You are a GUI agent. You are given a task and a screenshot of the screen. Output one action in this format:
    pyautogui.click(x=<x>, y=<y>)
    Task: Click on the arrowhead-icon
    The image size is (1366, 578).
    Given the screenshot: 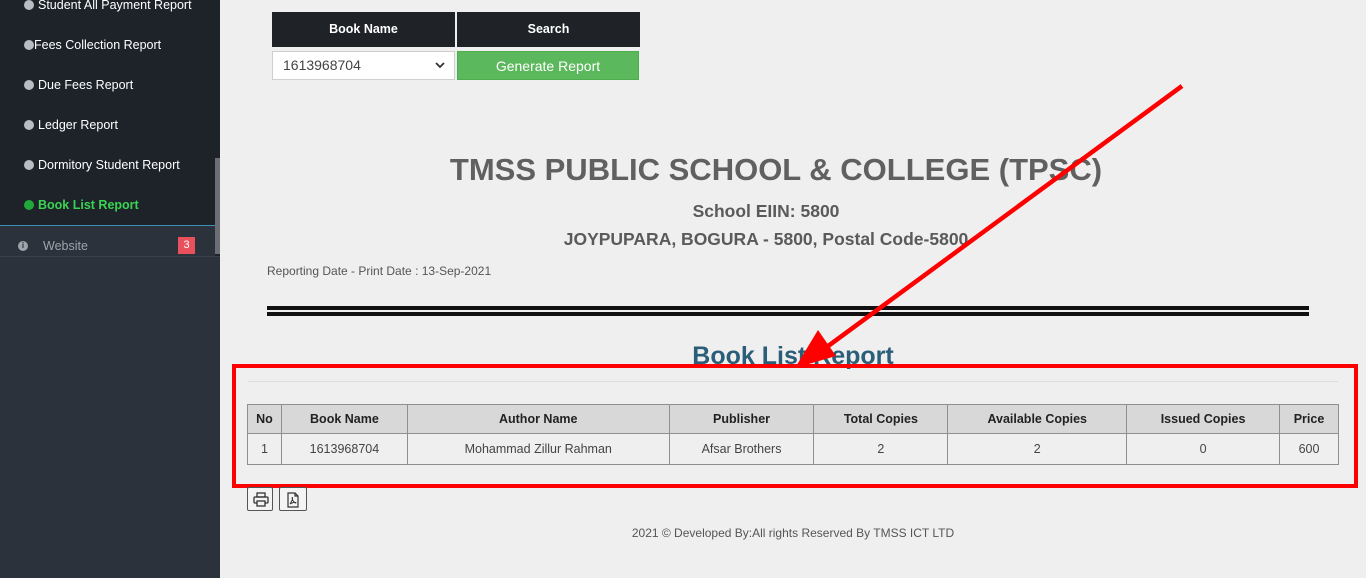 What is the action you would take?
    pyautogui.click(x=815, y=349)
    